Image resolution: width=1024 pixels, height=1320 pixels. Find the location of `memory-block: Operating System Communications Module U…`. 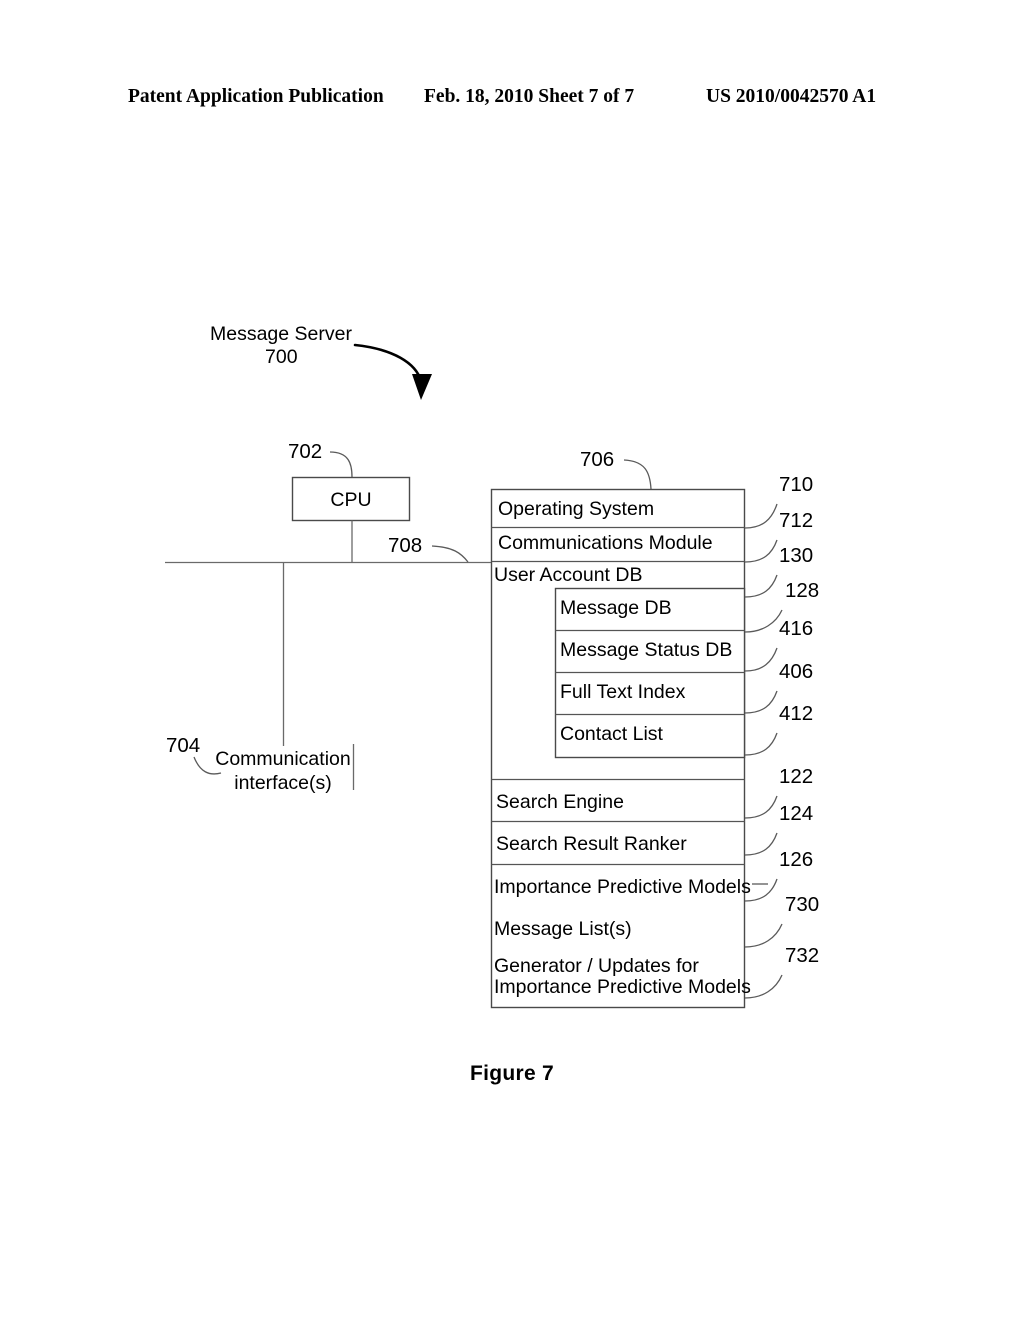

memory-block: Operating System Communications Module U… is located at coordinates (620, 748).